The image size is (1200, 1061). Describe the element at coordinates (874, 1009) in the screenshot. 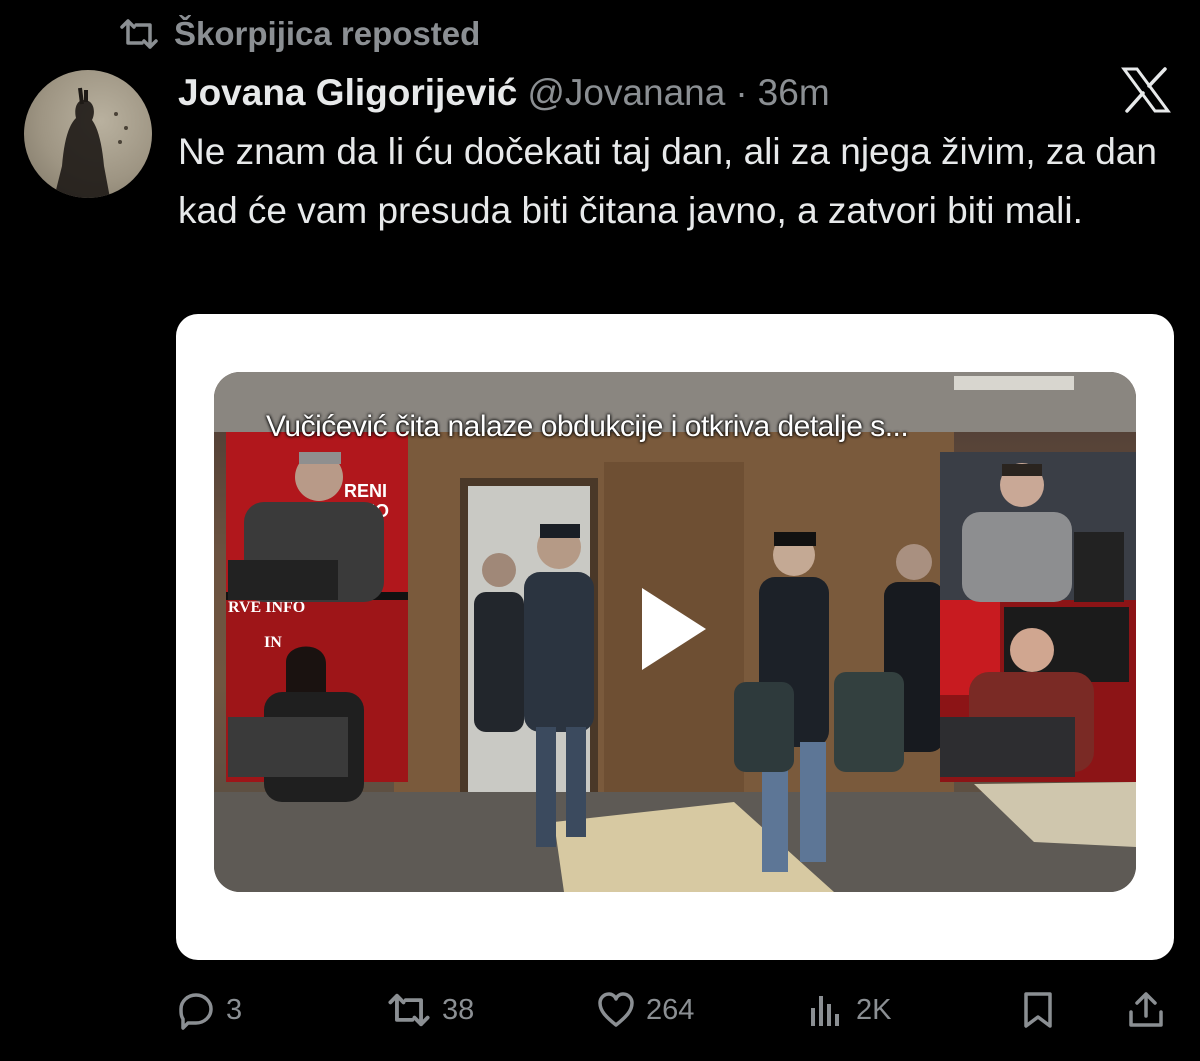

I see `view-count: 2K` at that location.